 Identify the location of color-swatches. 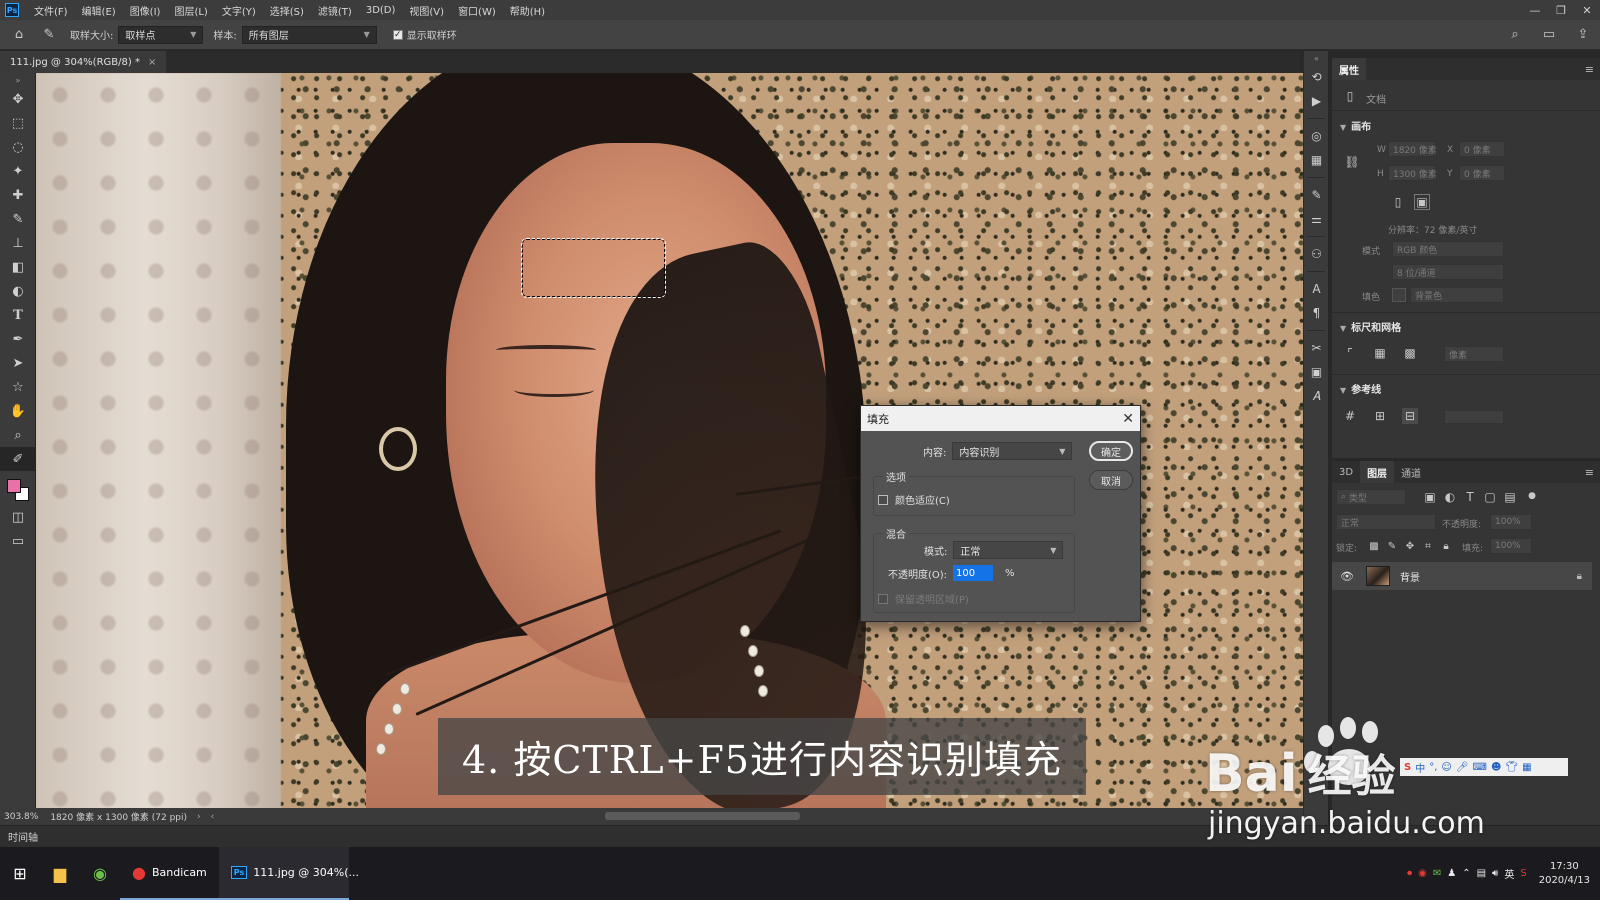
(18, 488).